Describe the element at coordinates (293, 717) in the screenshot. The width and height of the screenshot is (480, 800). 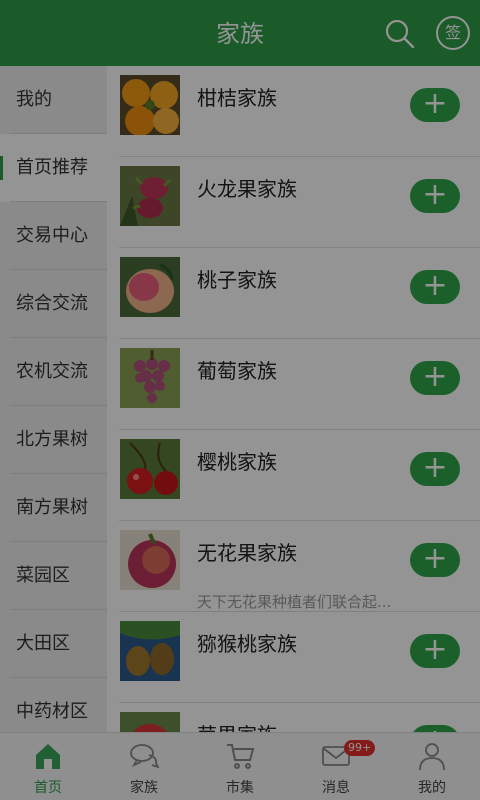
I see `list-item: 苹果家族 +` at that location.